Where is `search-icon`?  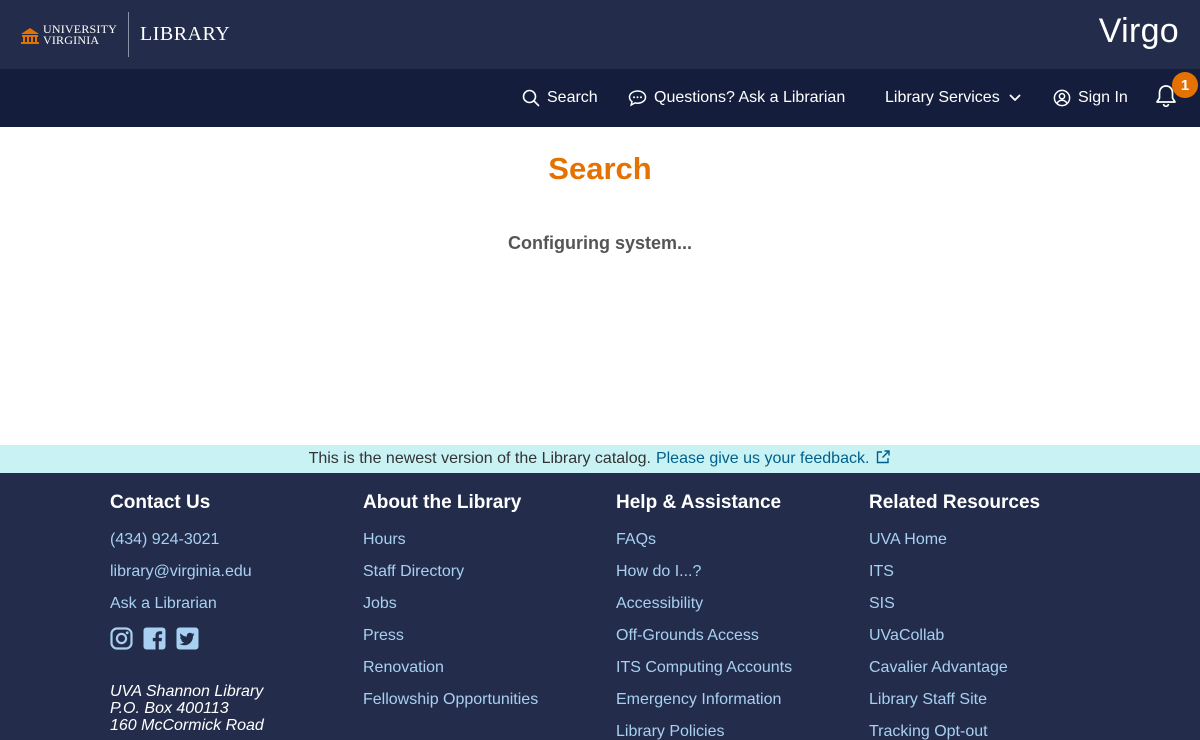 search-icon is located at coordinates (531, 98).